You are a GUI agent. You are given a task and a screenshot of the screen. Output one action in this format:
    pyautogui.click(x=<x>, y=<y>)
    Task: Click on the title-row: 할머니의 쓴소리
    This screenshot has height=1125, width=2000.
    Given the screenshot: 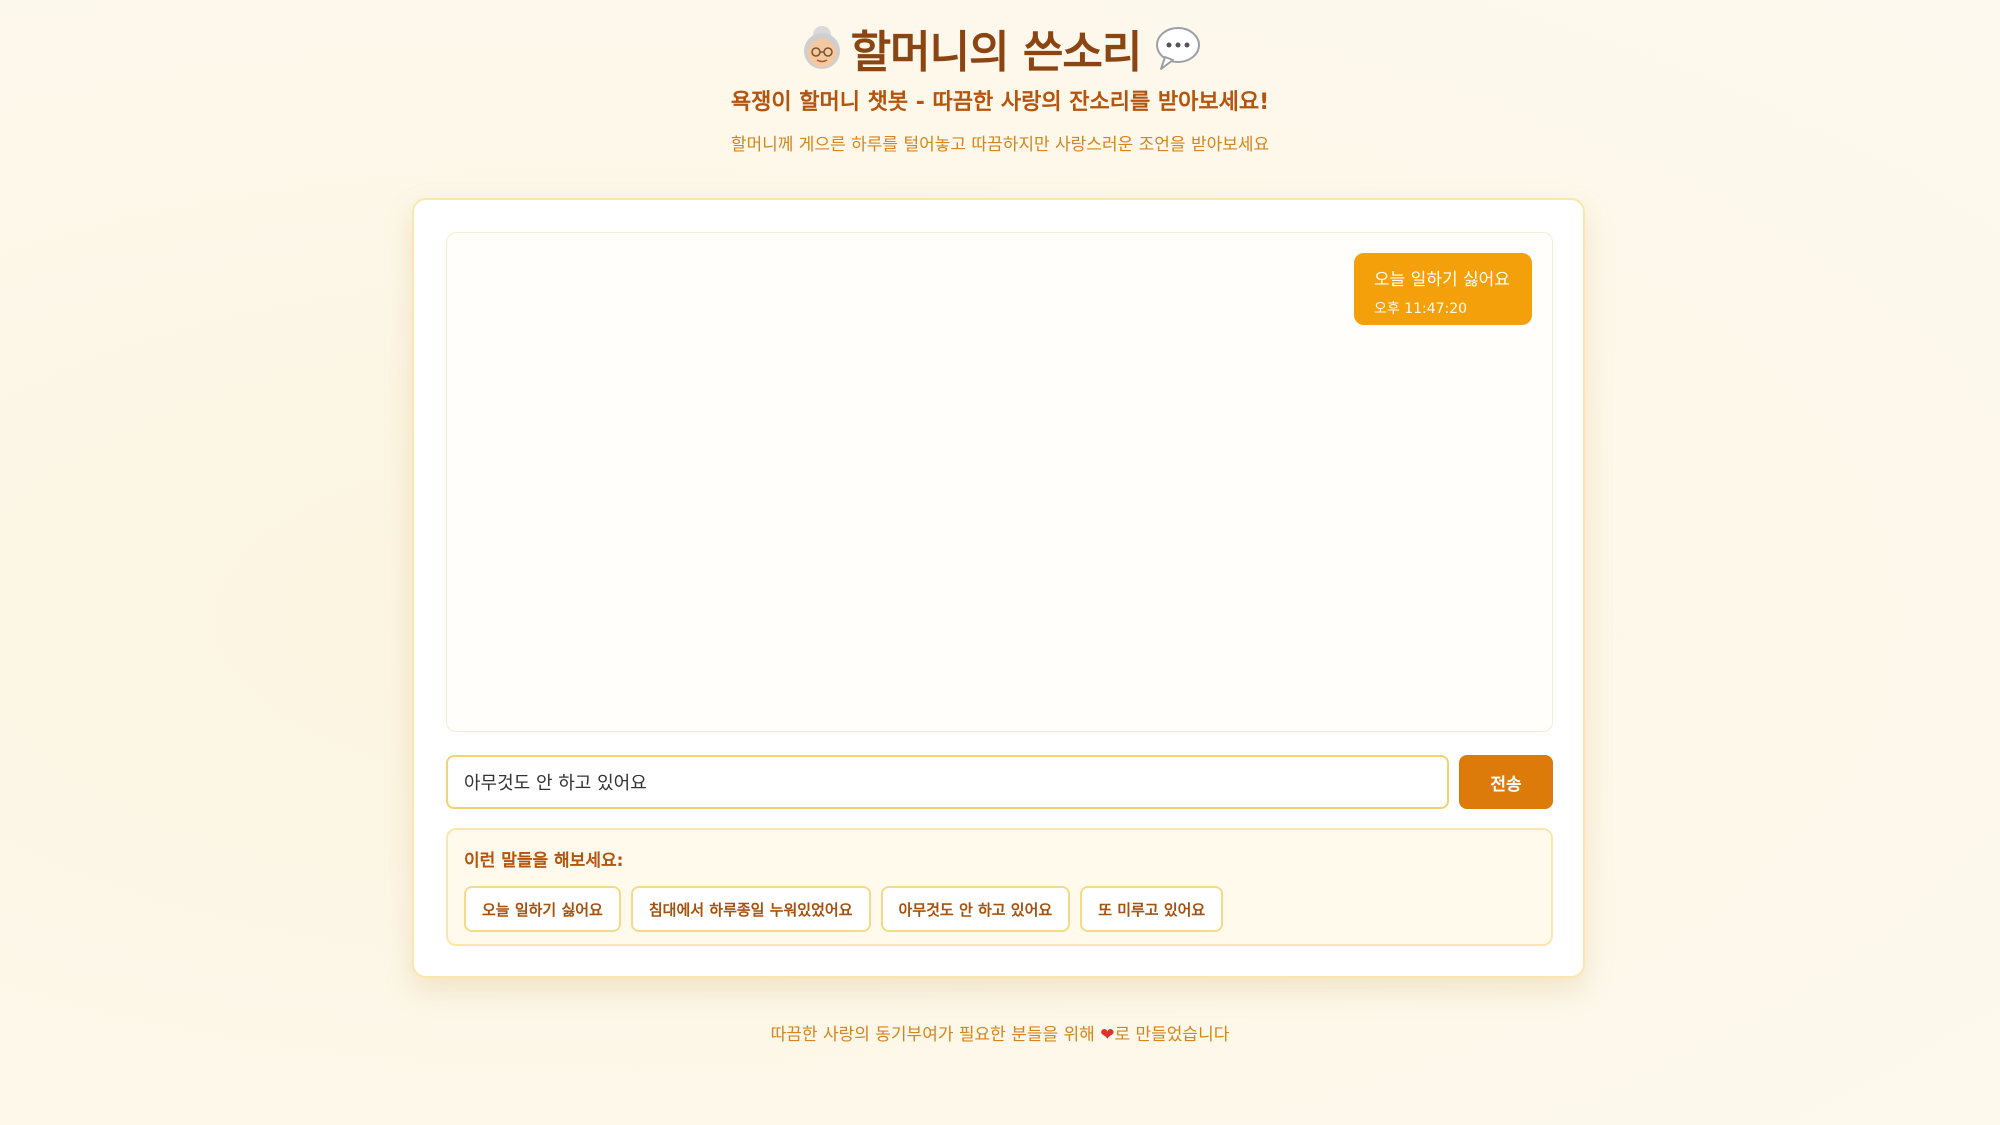 What is the action you would take?
    pyautogui.click(x=1000, y=48)
    